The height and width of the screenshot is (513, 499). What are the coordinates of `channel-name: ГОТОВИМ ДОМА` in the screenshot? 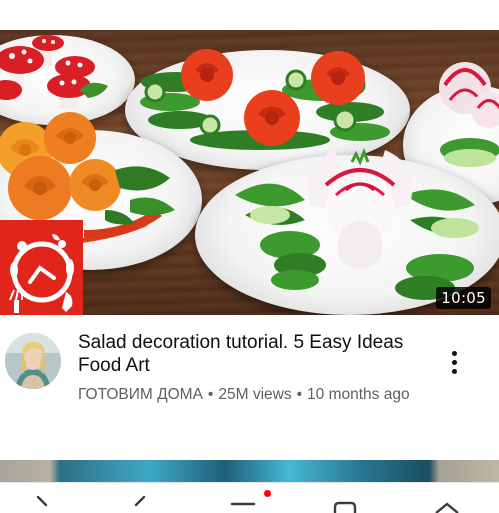 It's located at (140, 394).